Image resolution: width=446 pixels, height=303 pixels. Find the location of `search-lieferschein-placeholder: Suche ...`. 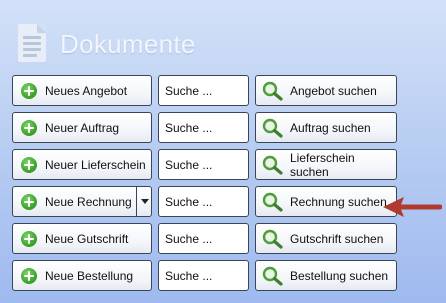

search-lieferschein-placeholder: Suche ... is located at coordinates (189, 164).